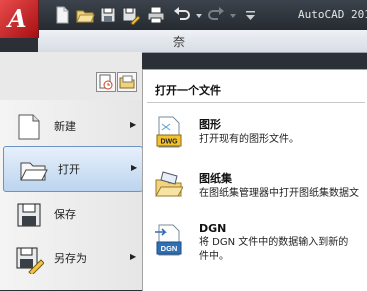 Image resolution: width=367 pixels, height=291 pixels. What do you see at coordinates (215, 178) in the screenshot?
I see `submenu-item-title: 图纸集` at bounding box center [215, 178].